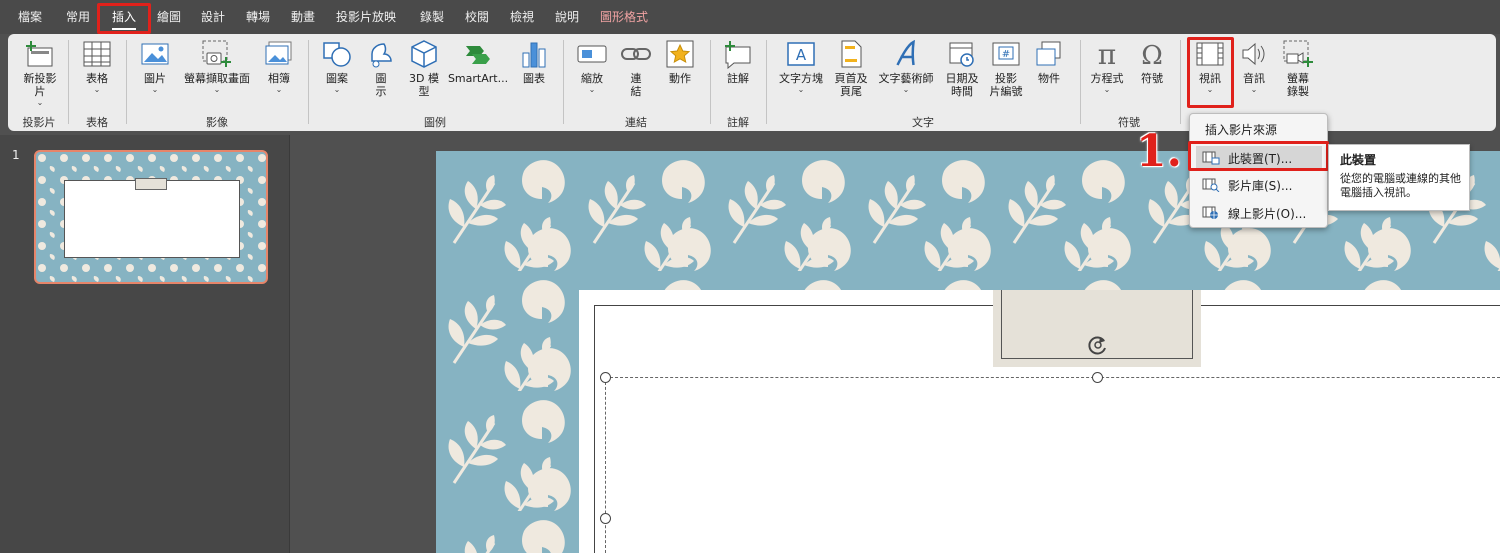 This screenshot has height=553, width=1500. Describe the element at coordinates (738, 61) in the screenshot. I see `comment-button: 註解` at that location.